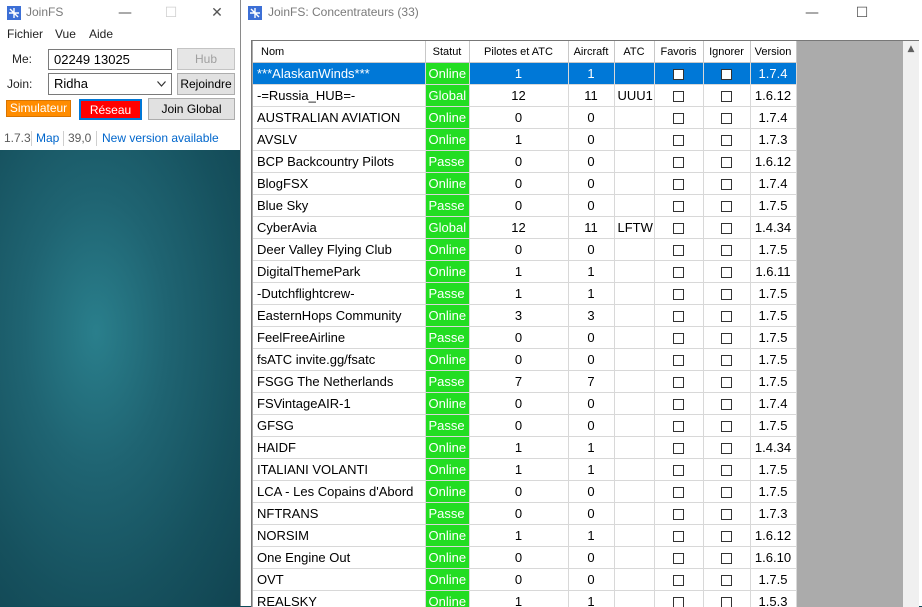  What do you see at coordinates (524, 558) in the screenshot?
I see `table-row: One Engine OutOnline001.6.10` at bounding box center [524, 558].